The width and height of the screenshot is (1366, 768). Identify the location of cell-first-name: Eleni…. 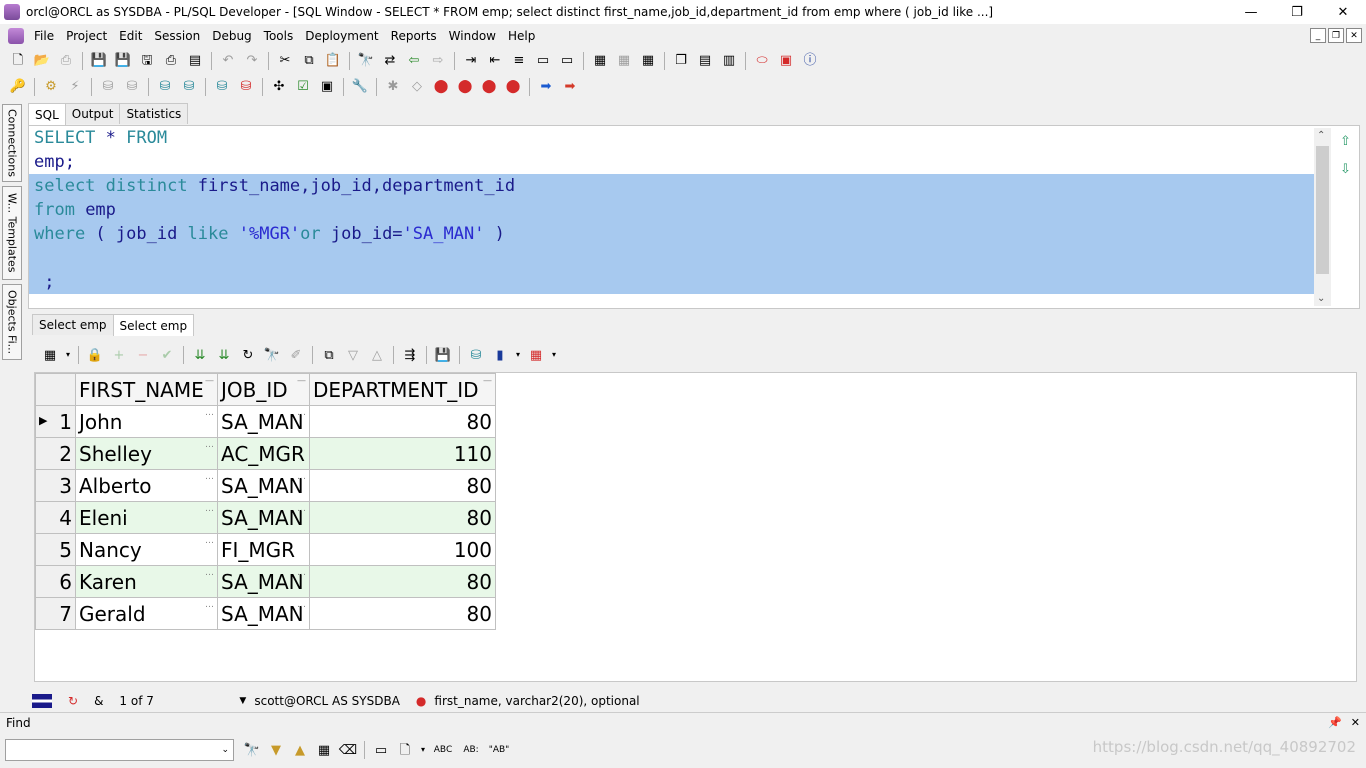
(146, 517).